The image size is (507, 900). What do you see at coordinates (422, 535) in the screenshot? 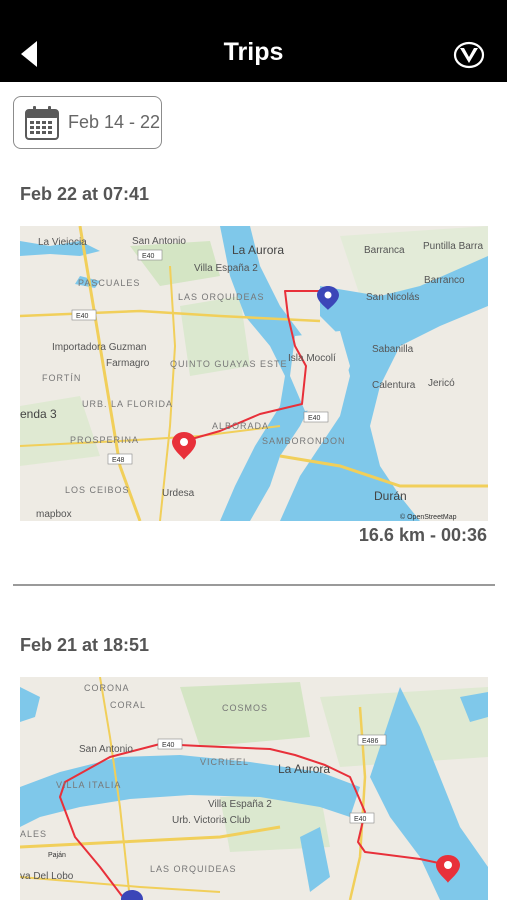
I see `trip-stats: 16.6 km - 00:36` at bounding box center [422, 535].